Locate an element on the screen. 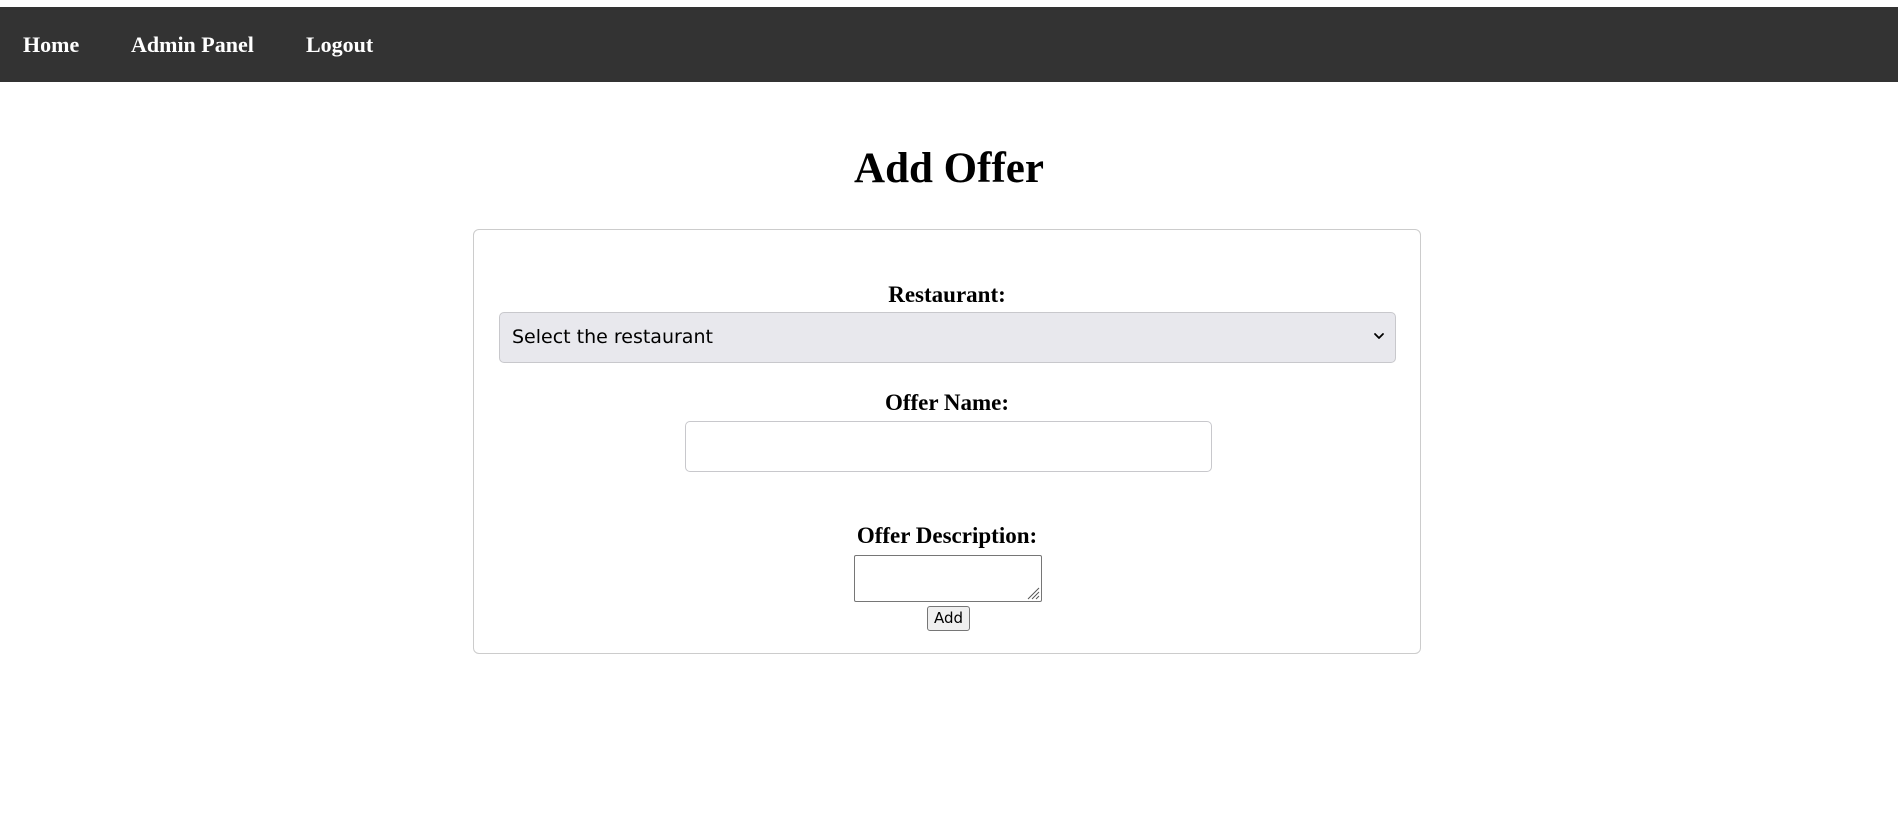 The image size is (1900, 818). offer-description-textarea is located at coordinates (948, 578).